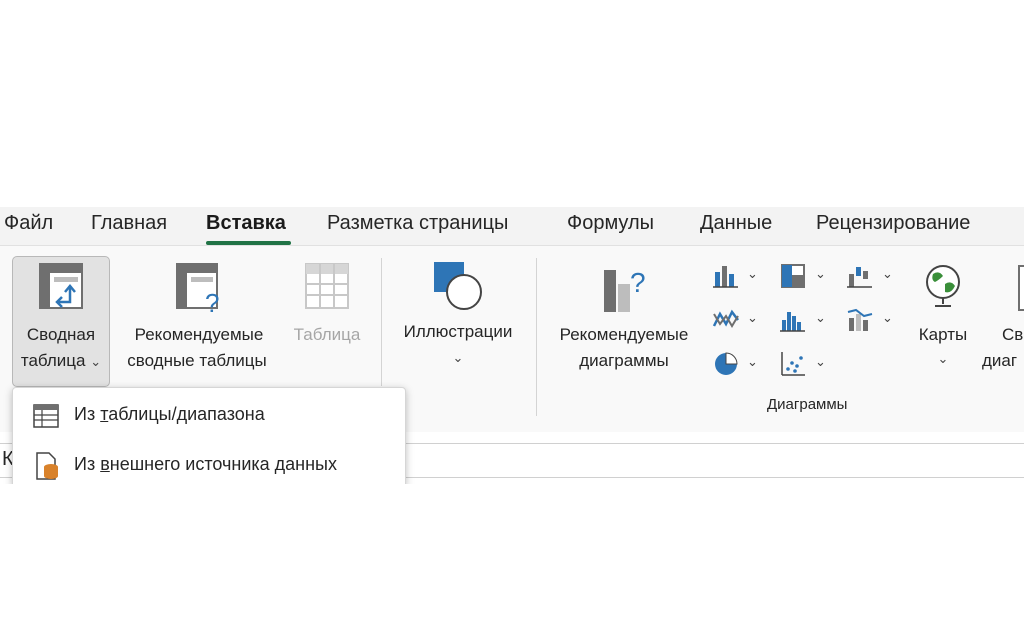  I want to click on maps-label: Карты, so click(943, 334).